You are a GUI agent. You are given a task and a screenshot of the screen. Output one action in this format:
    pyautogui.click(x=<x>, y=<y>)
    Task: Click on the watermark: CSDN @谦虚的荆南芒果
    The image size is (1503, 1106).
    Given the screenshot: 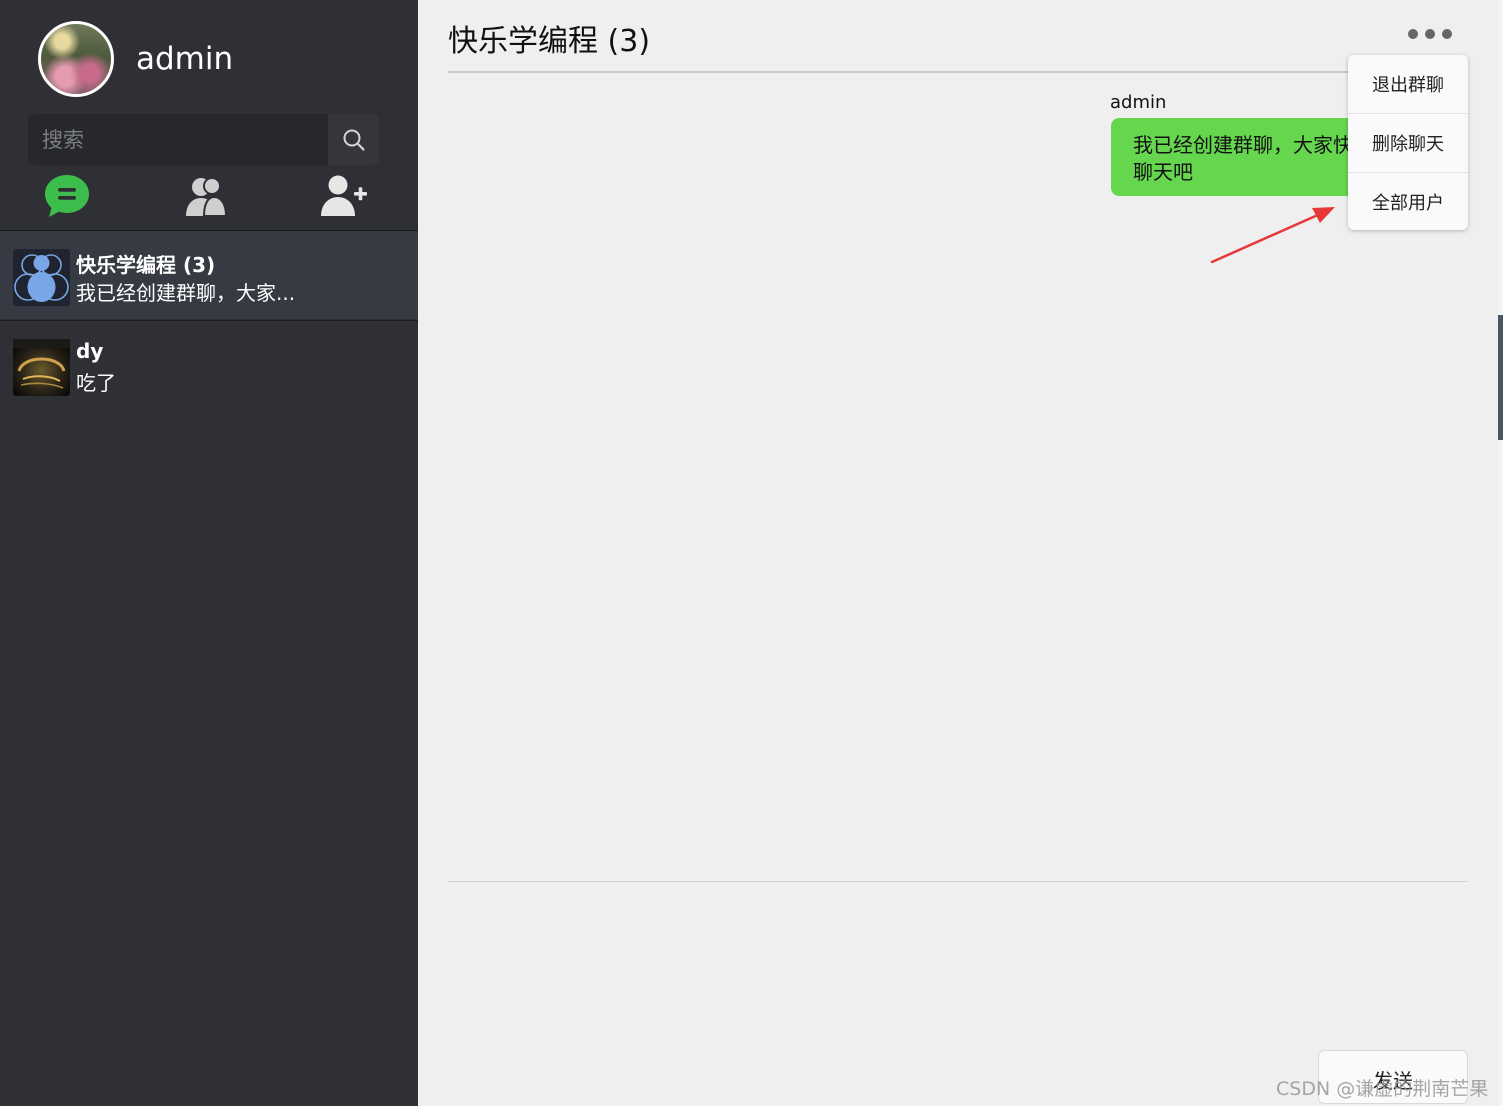 What is the action you would take?
    pyautogui.click(x=1382, y=1089)
    